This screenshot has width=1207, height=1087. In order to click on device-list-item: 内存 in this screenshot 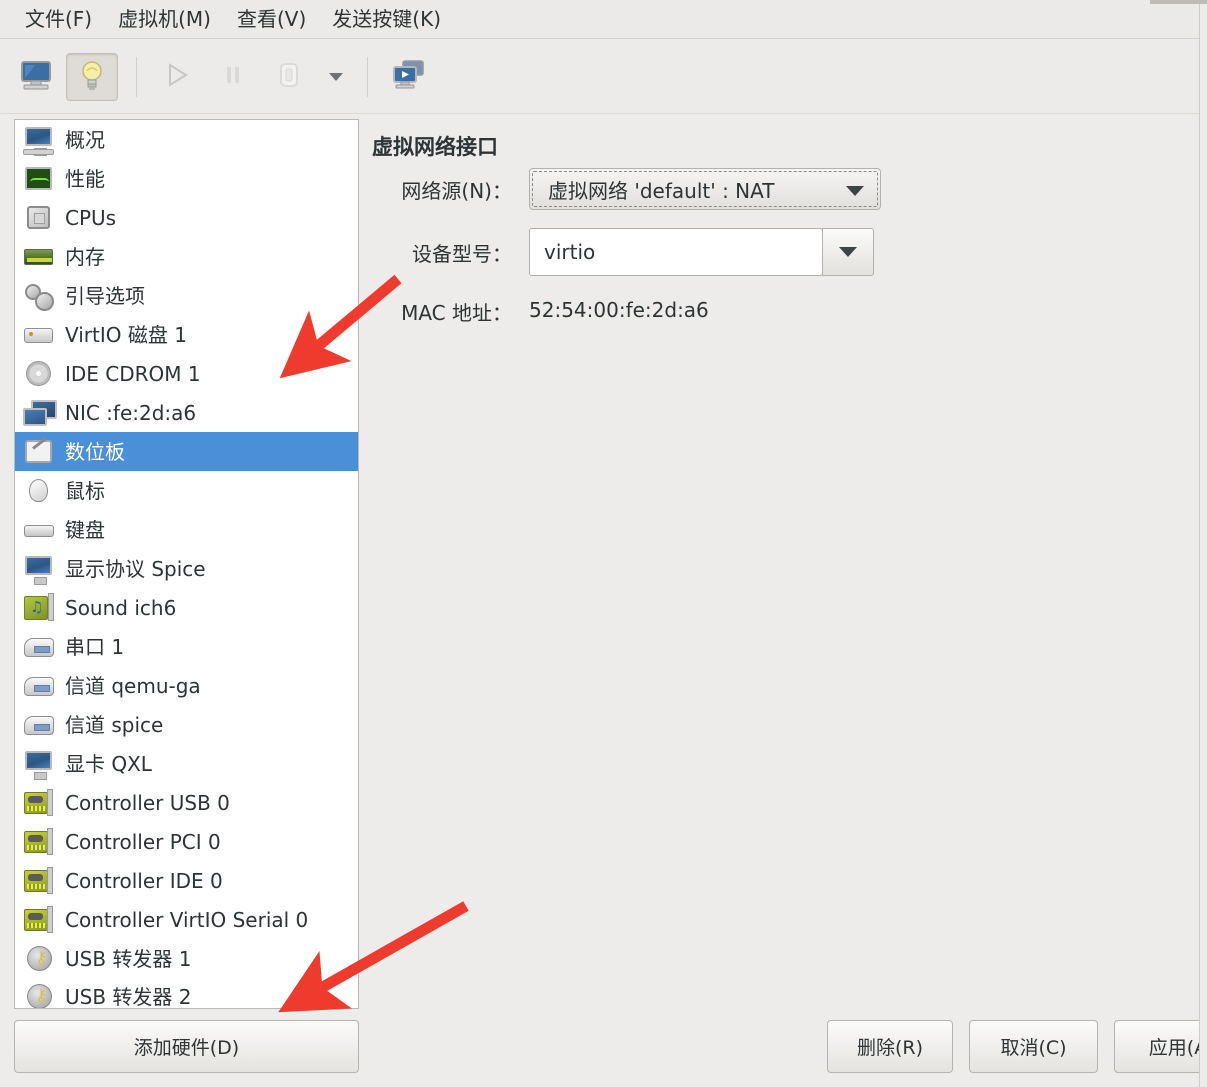, I will do `click(186, 256)`.